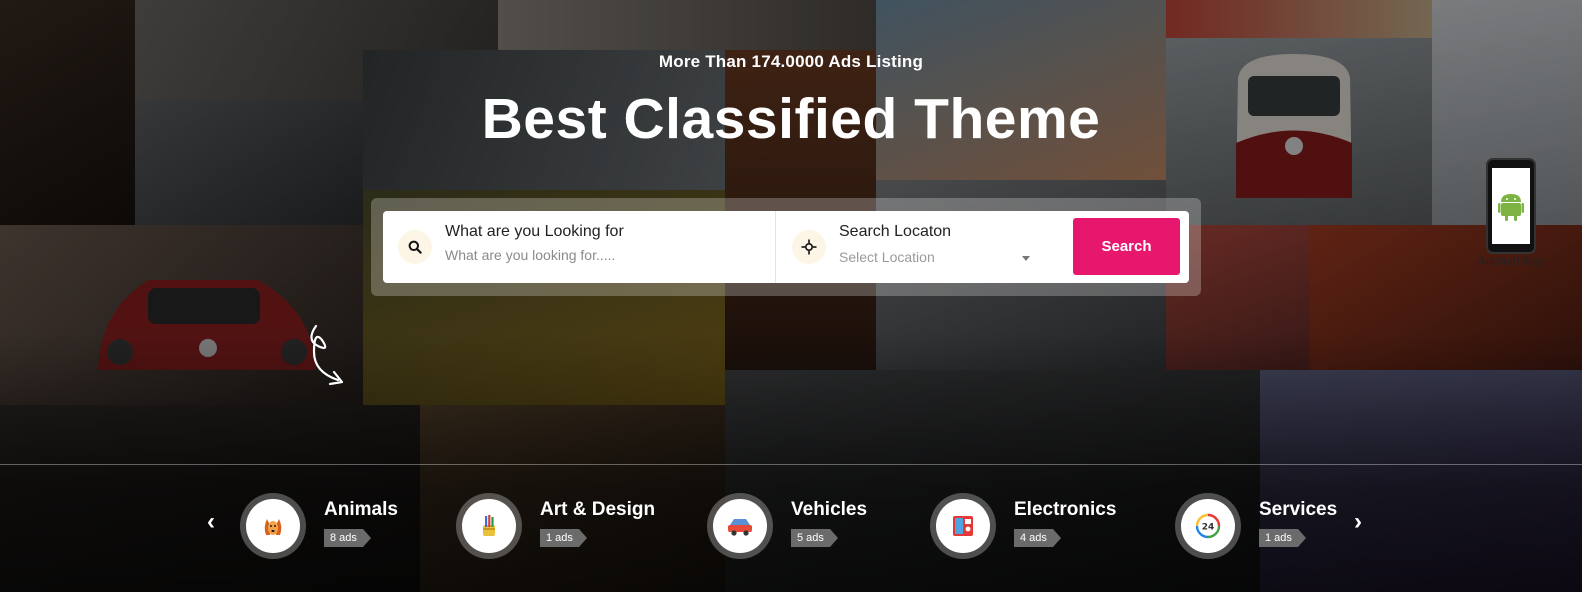 The width and height of the screenshot is (1582, 592). Describe the element at coordinates (347, 538) in the screenshot. I see `category-count-badge: 8 ads` at that location.